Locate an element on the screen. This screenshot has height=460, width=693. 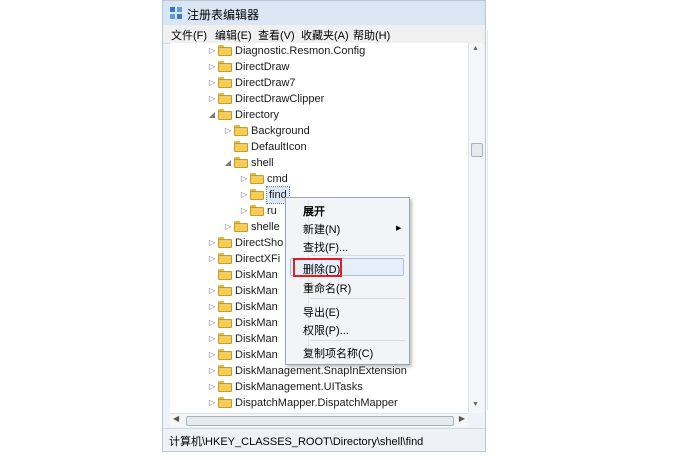
key-label: shell is located at coordinates (262, 163).